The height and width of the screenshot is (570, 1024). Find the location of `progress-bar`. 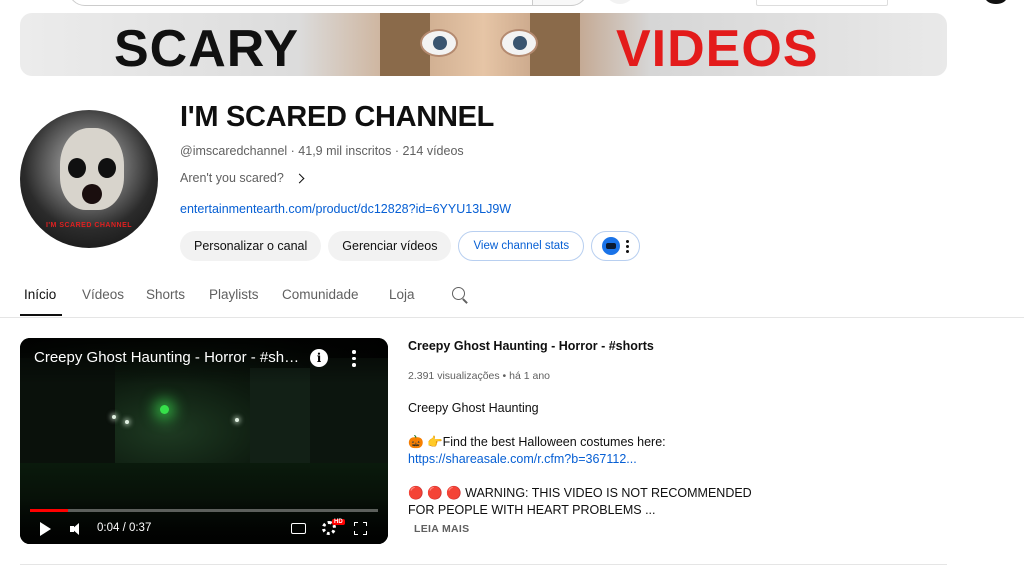

progress-bar is located at coordinates (204, 510).